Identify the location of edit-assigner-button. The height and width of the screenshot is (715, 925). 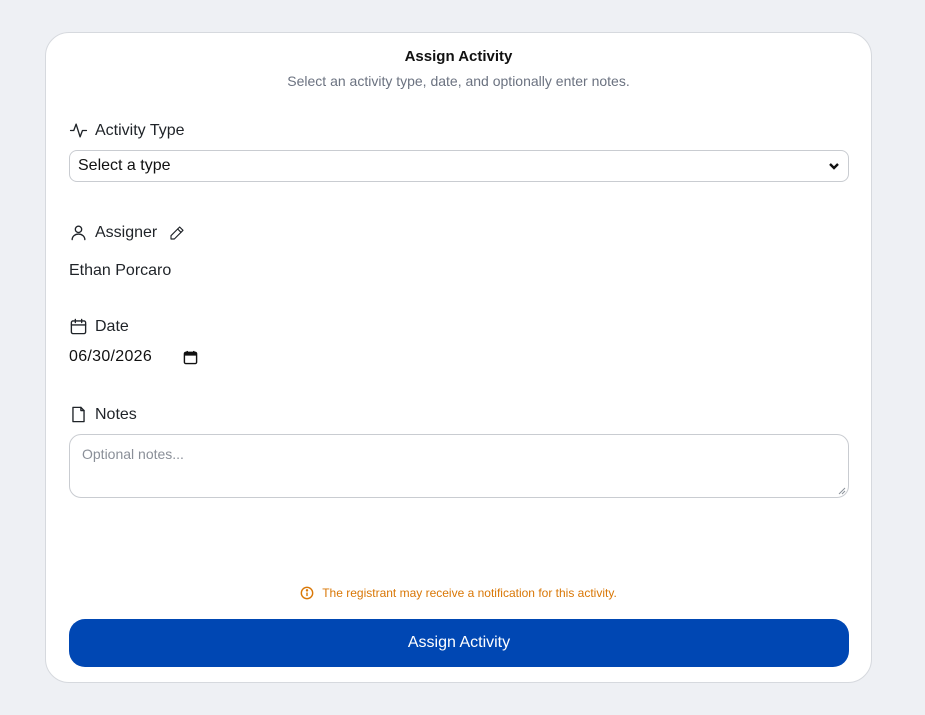
(177, 233).